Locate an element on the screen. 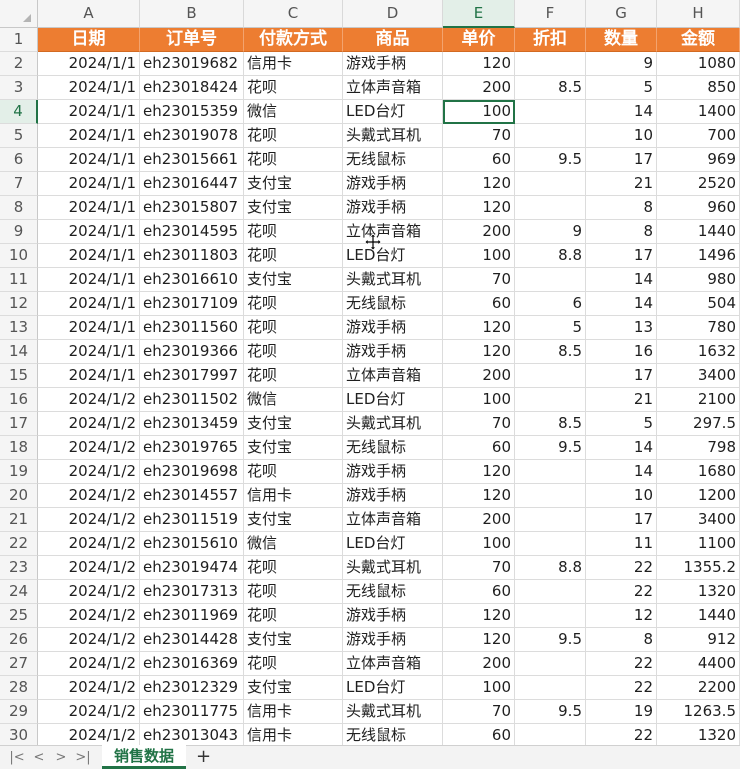  table-cell: eh23019682 is located at coordinates (192, 64).